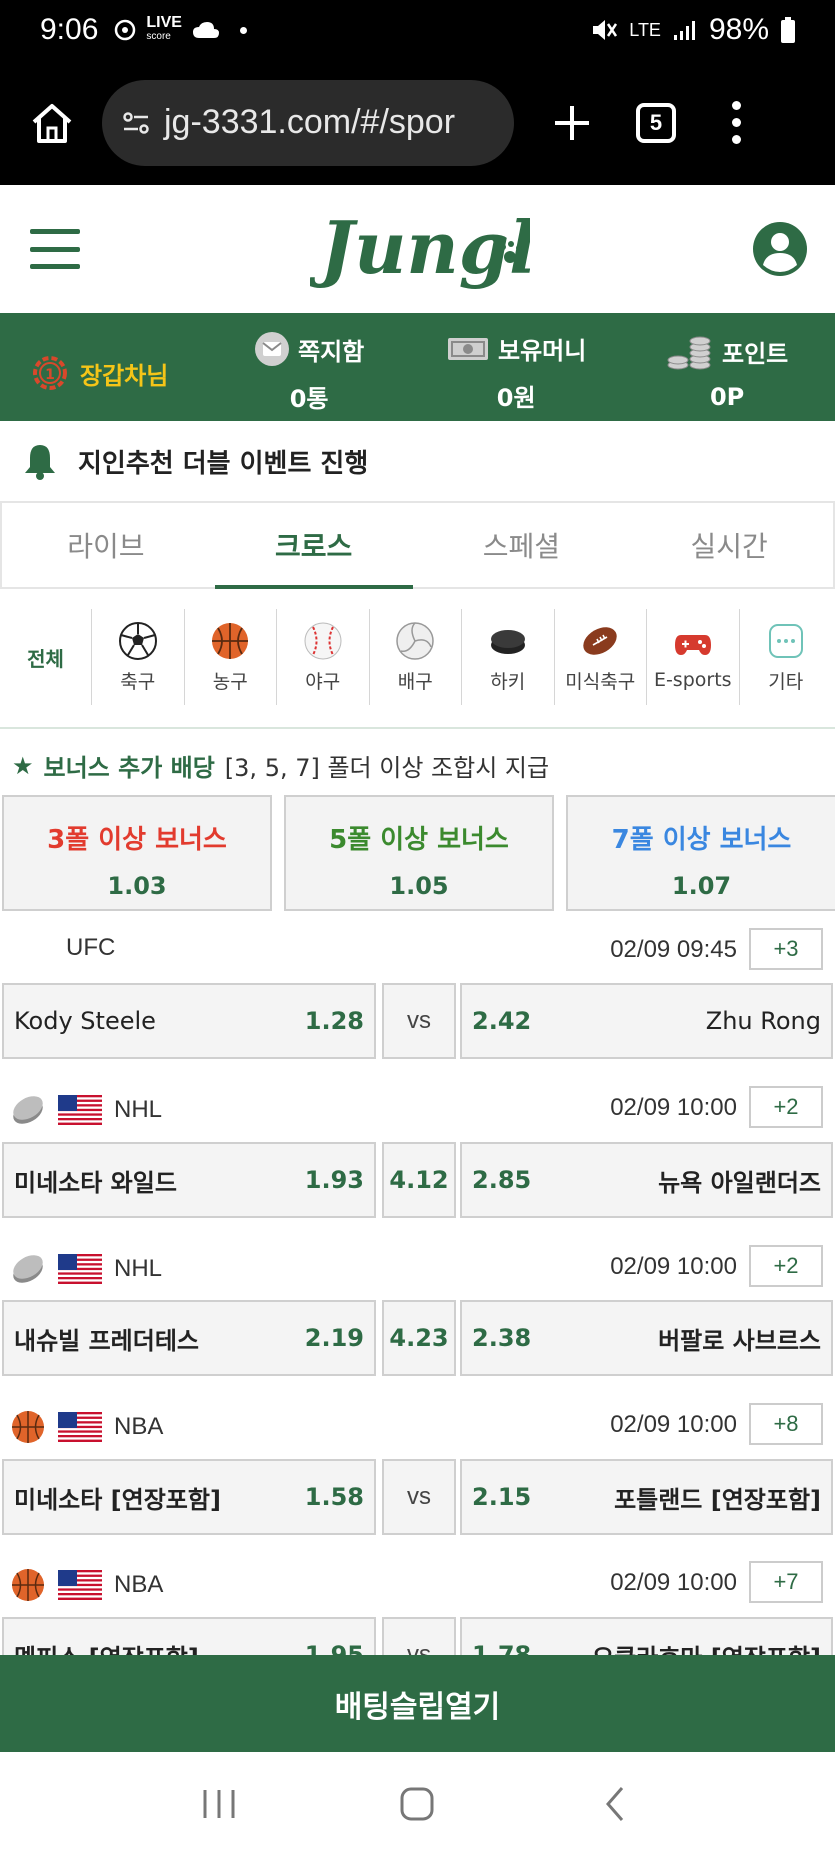  I want to click on home-odd-button: 미네소타 [연장포함] 1.58, so click(189, 1497).